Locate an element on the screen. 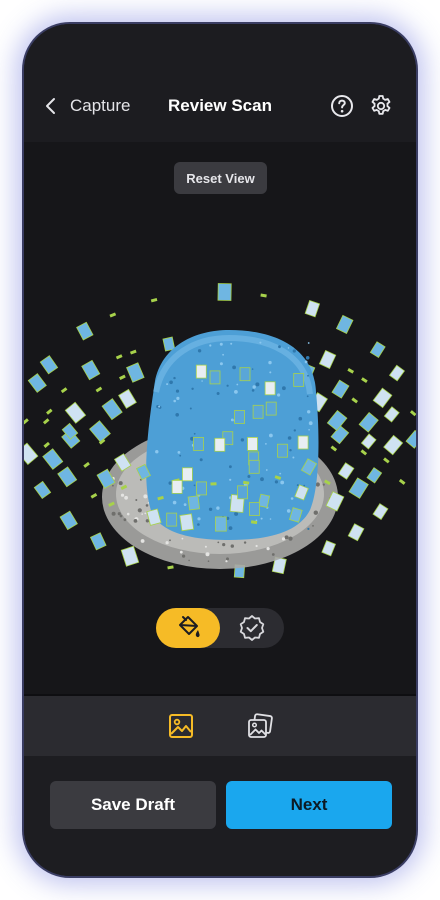 This screenshot has height=900, width=440. verified-badge-icon is located at coordinates (252, 628).